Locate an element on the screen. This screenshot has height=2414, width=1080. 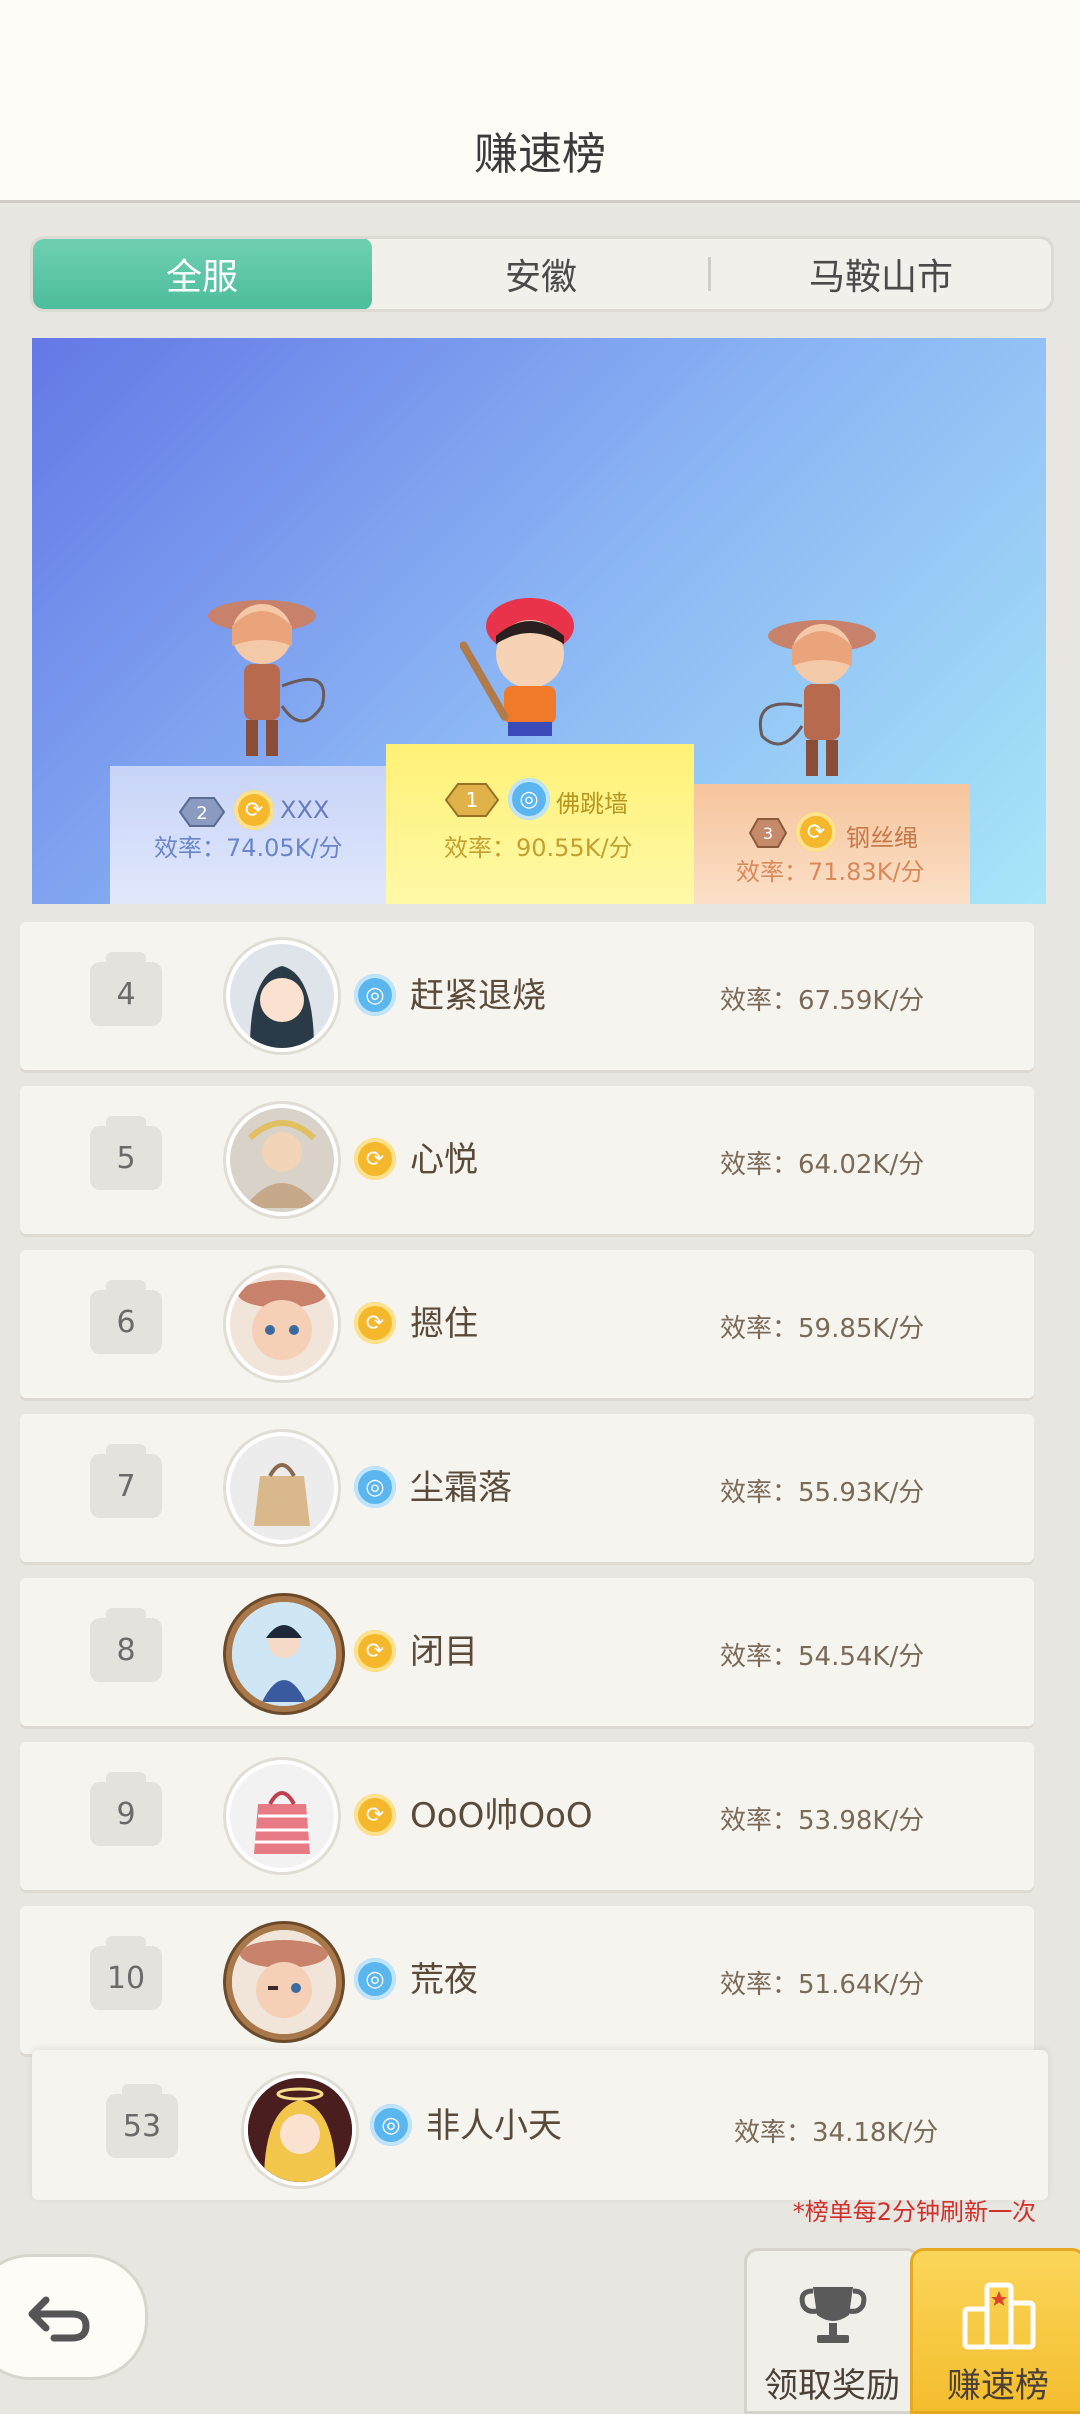
podium-icon is located at coordinates (999, 2316).